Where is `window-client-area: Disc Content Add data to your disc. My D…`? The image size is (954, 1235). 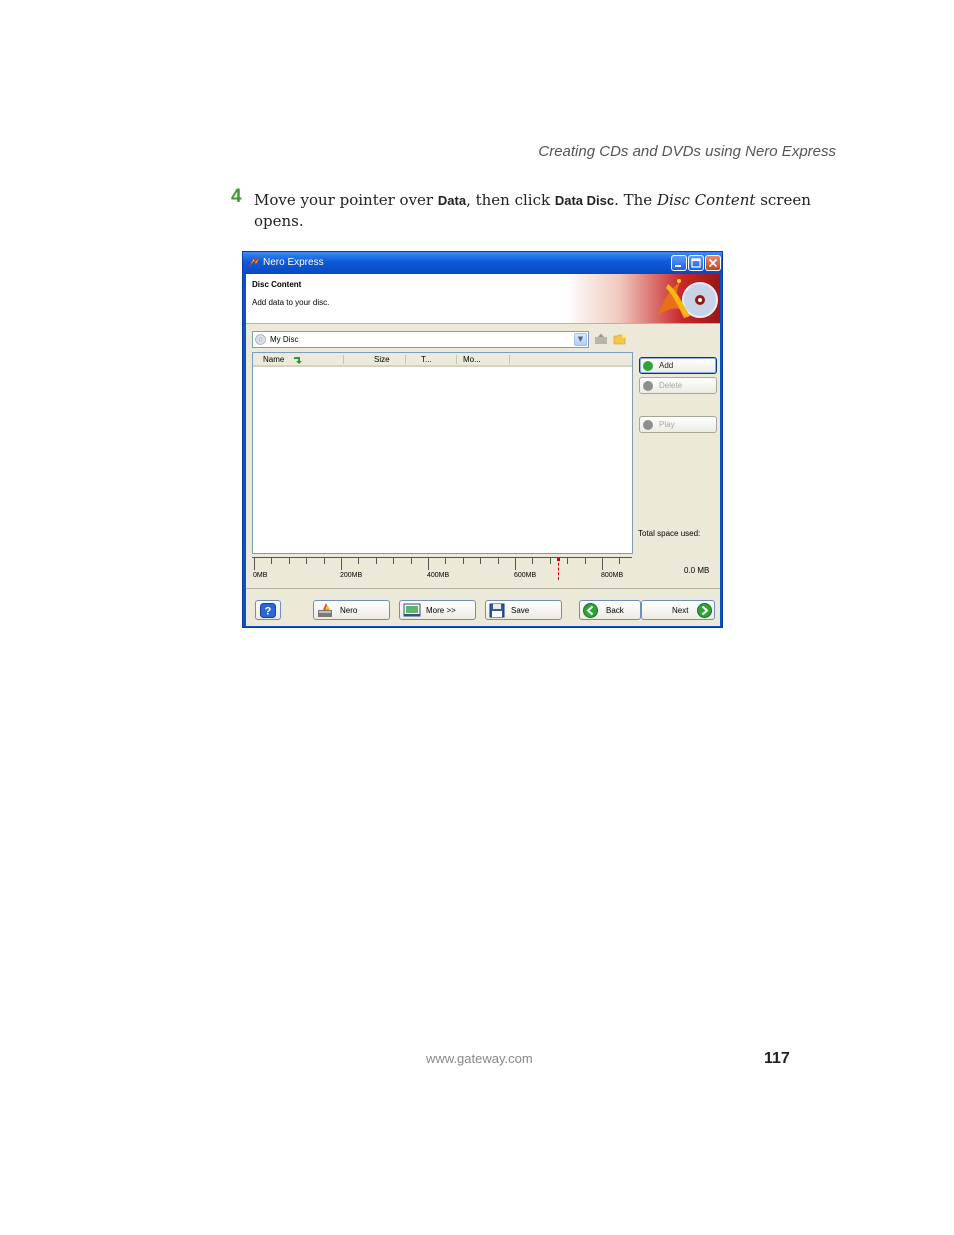
window-client-area: Disc Content Add data to your disc. My D… is located at coordinates (483, 450).